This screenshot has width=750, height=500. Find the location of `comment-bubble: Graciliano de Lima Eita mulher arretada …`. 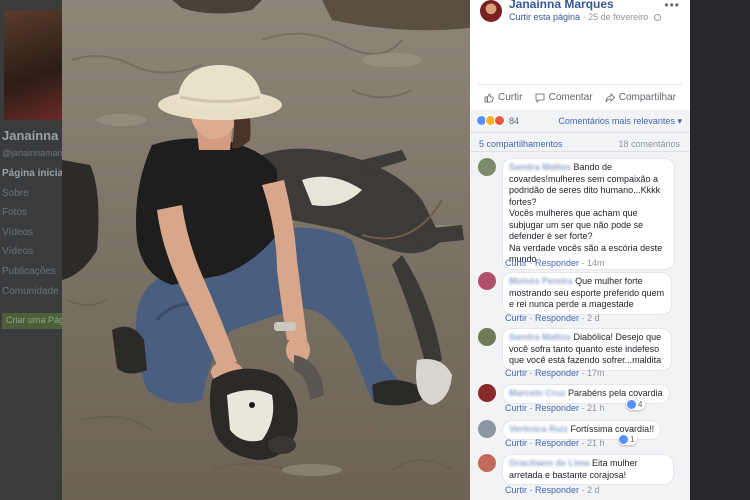

comment-bubble: Graciliano de Lima Eita mulher arretada … is located at coordinates (588, 469).